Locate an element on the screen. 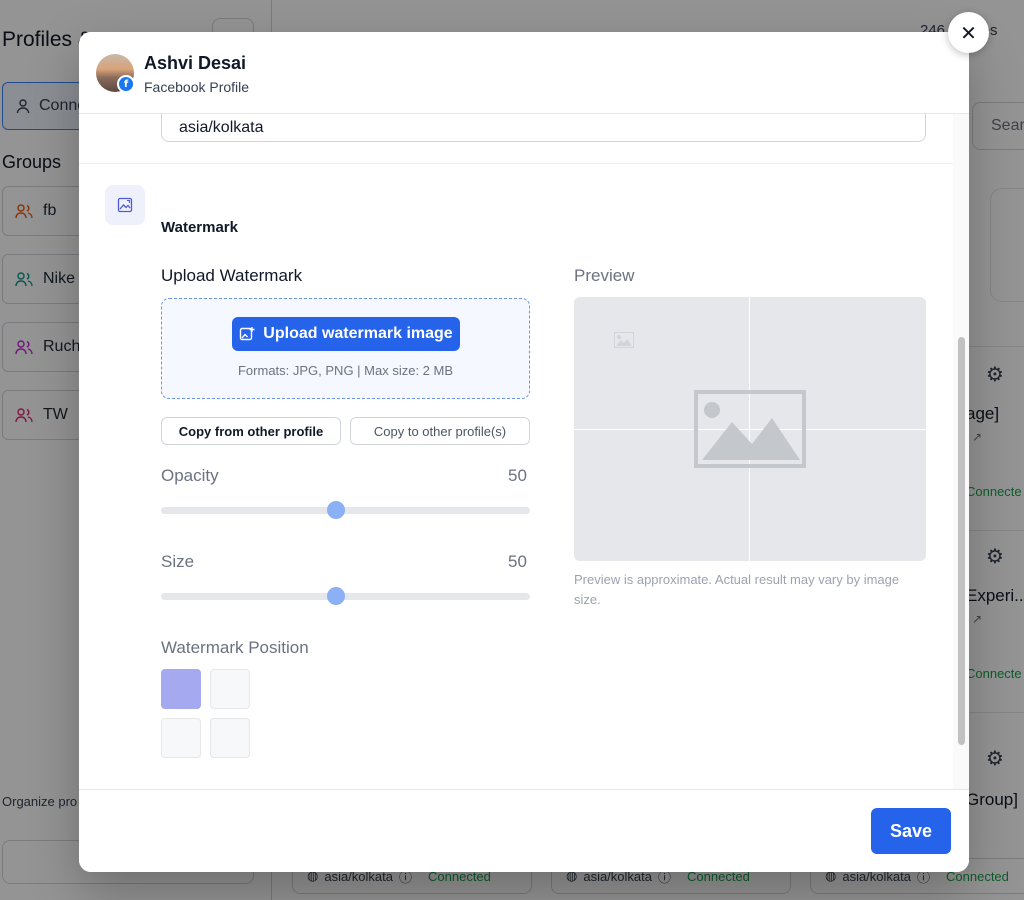  position-top-right is located at coordinates (230, 689).